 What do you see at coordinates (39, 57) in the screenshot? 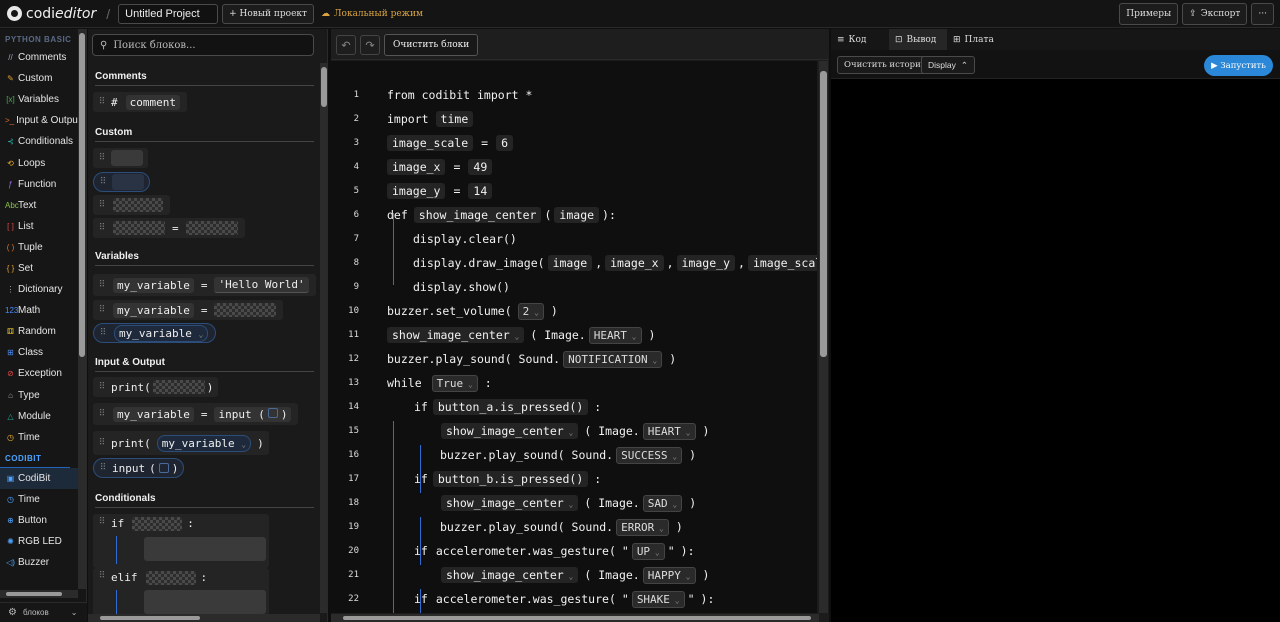
I see `category-comments: // Comments` at bounding box center [39, 57].